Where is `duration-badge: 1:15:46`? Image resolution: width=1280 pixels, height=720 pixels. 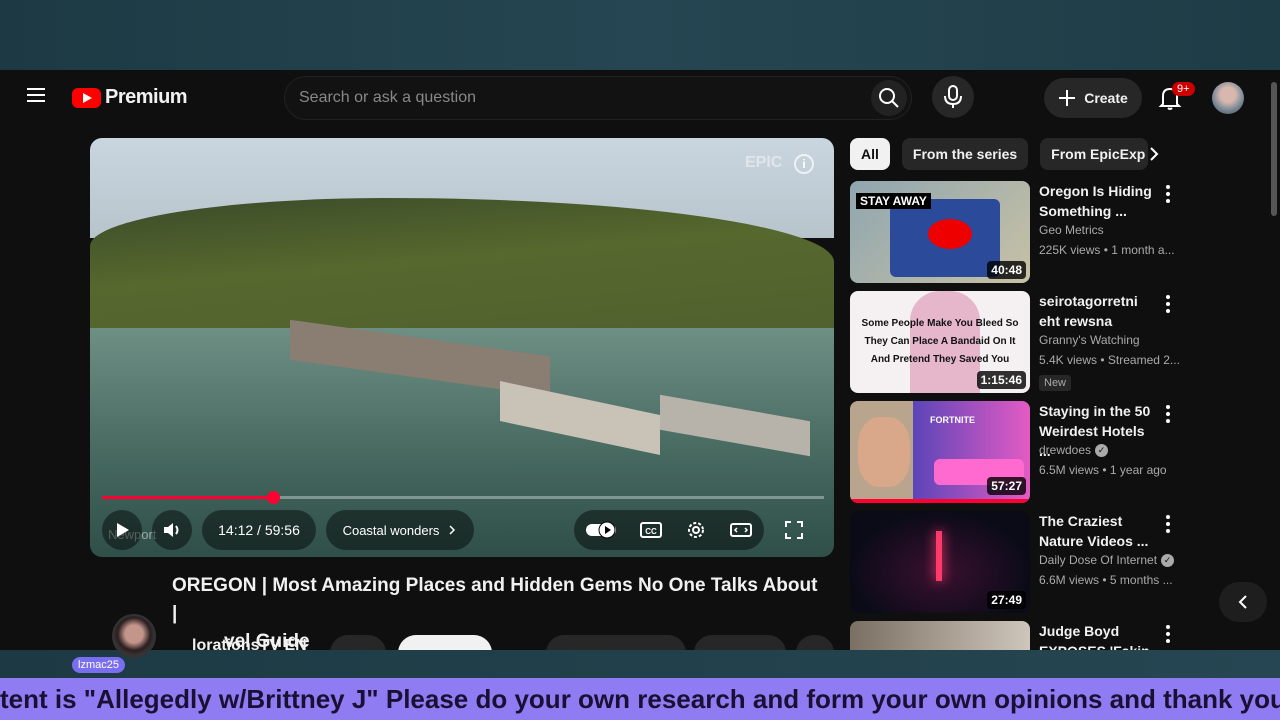 duration-badge: 1:15:46 is located at coordinates (1001, 380).